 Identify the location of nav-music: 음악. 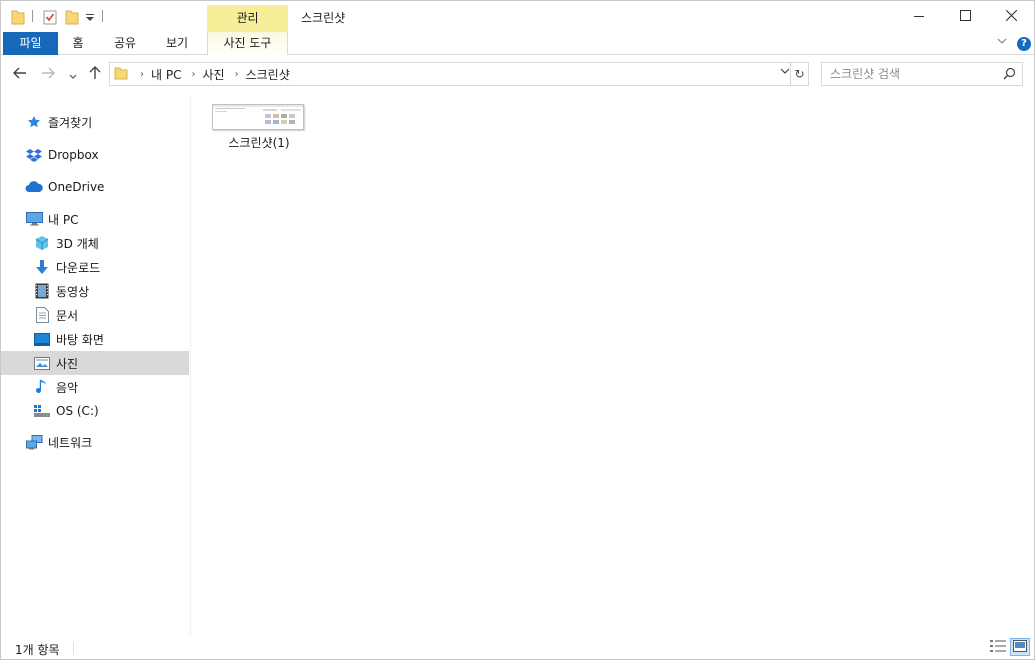
(95, 387).